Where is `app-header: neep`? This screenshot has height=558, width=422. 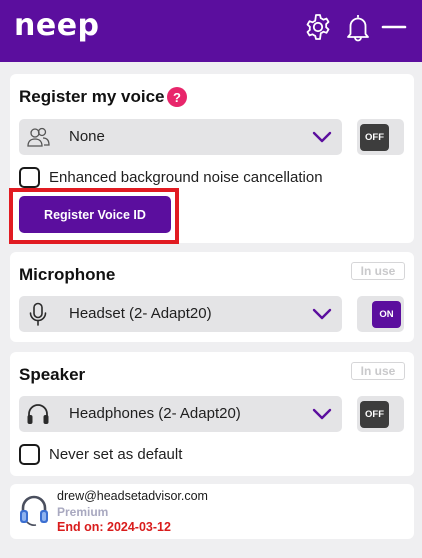
app-header: neep is located at coordinates (211, 31).